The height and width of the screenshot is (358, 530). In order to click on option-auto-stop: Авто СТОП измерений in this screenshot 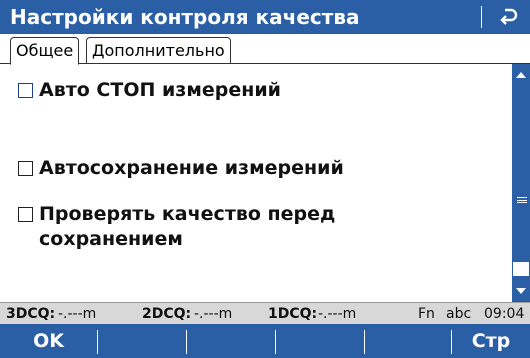, I will do `click(149, 90)`.